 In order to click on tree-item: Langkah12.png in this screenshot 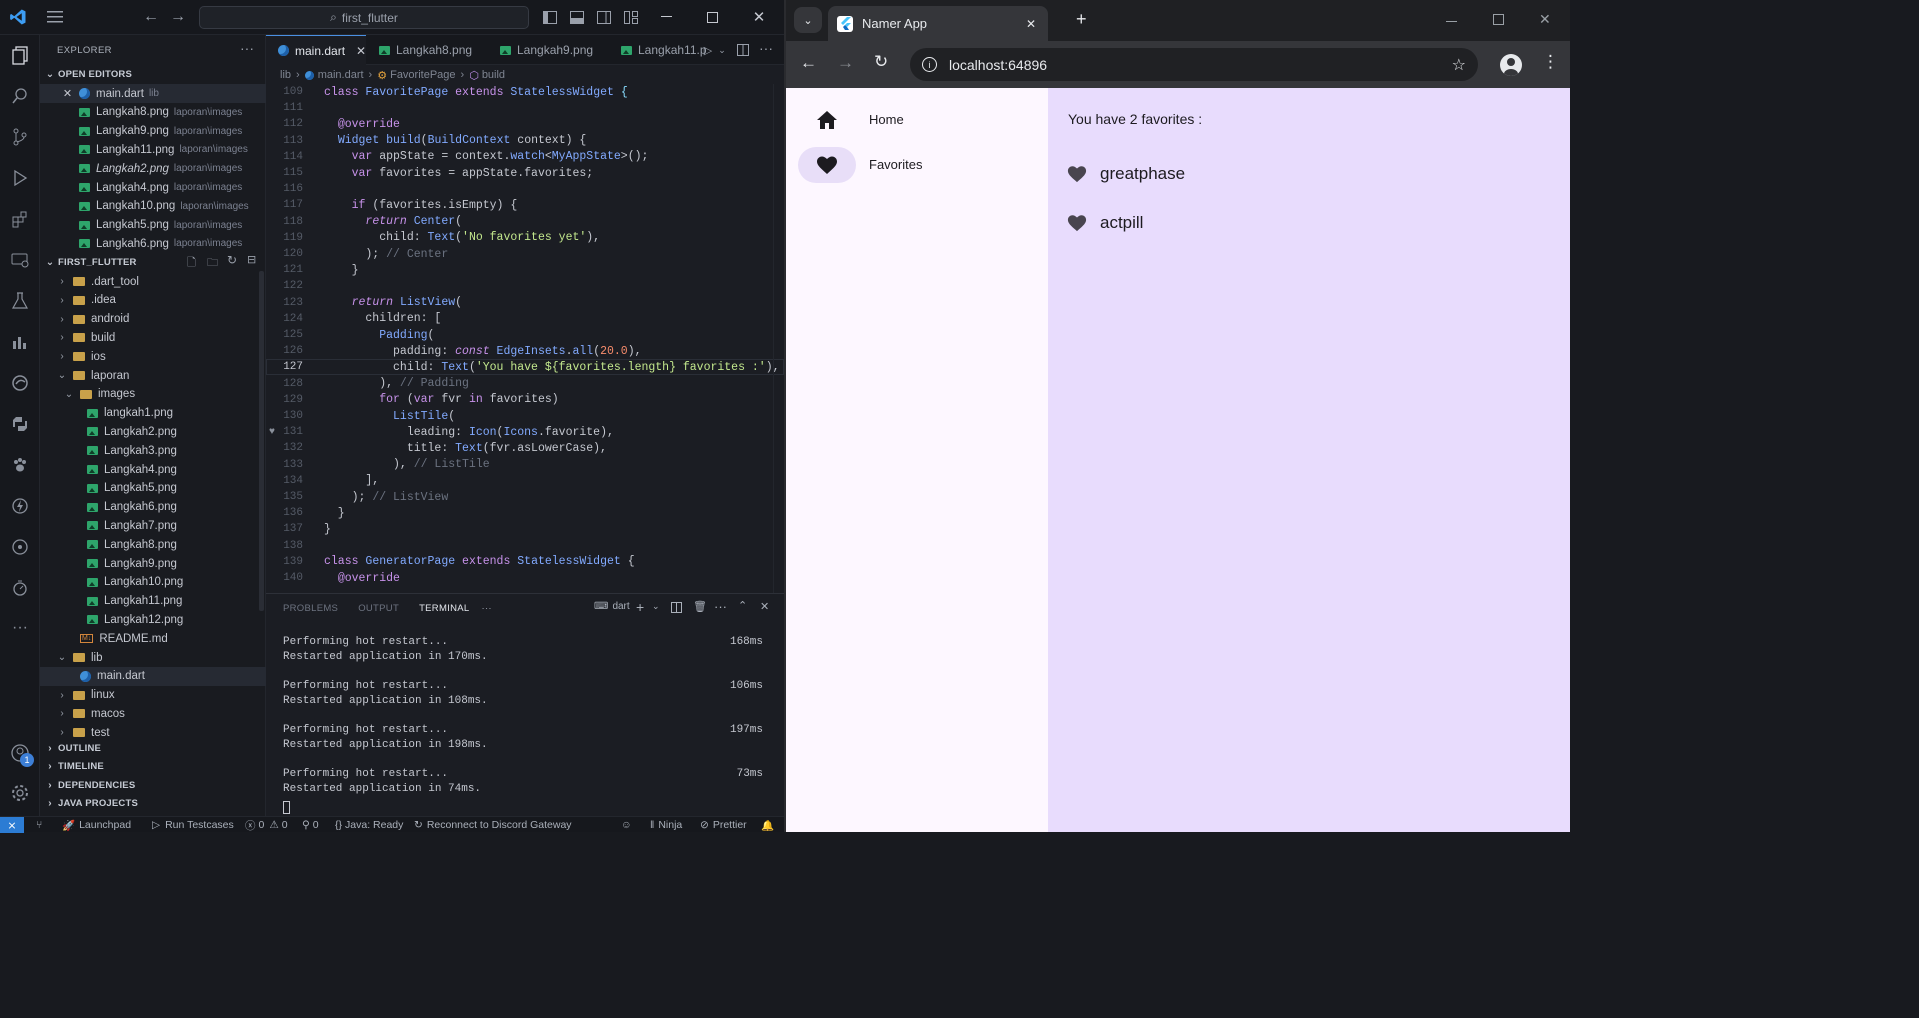, I will do `click(153, 619)`.